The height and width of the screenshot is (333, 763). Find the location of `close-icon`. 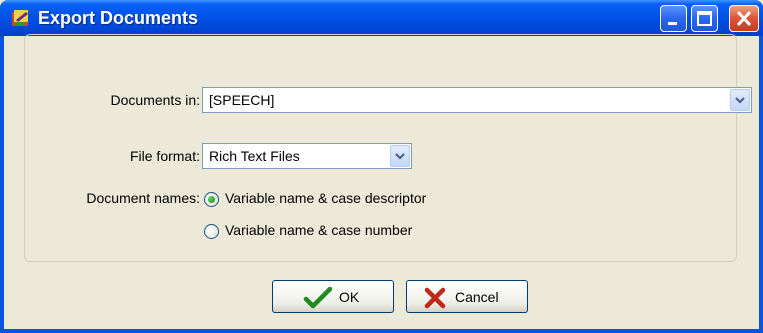

close-icon is located at coordinates (744, 18).